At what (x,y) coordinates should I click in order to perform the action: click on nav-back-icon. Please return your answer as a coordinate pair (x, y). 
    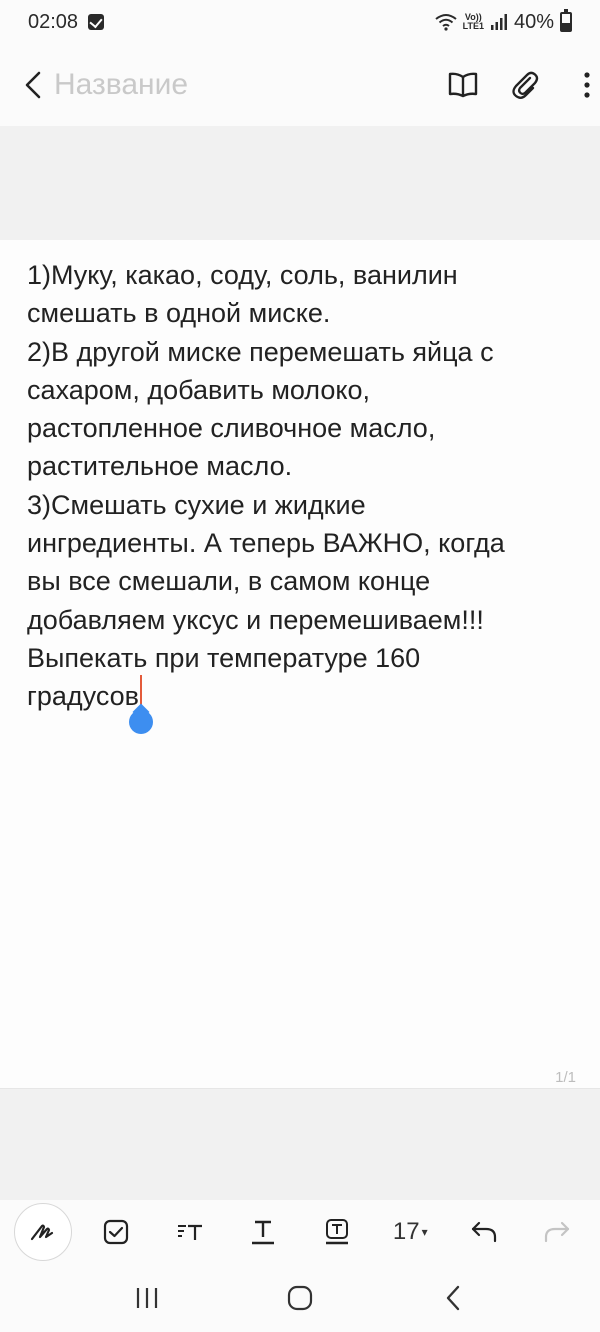
    Looking at the image, I should click on (453, 1298).